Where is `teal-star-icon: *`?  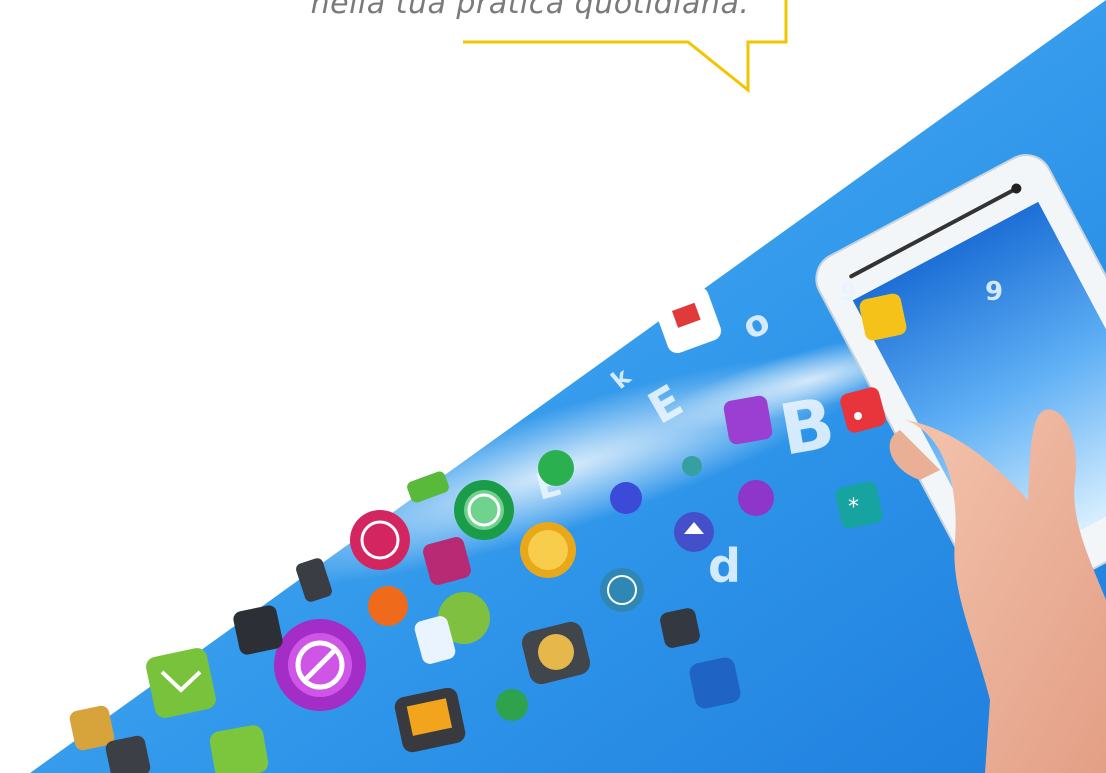 teal-star-icon: * is located at coordinates (859, 505).